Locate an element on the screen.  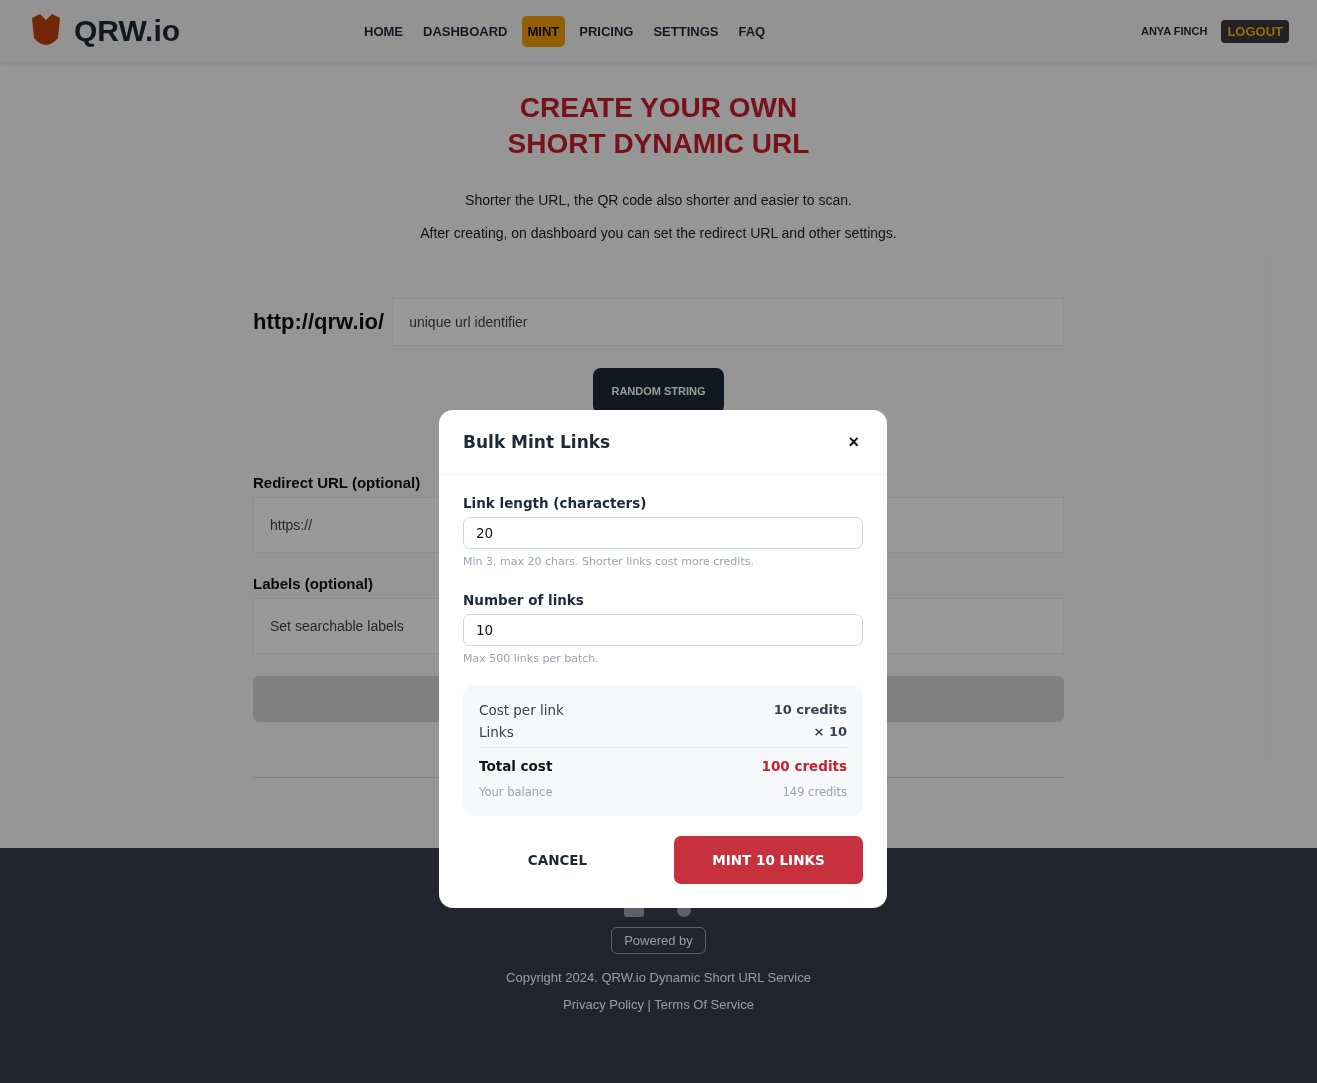
field-hint: Min 3, max 20 chars. Shorter links cost more credits. is located at coordinates (609, 561).